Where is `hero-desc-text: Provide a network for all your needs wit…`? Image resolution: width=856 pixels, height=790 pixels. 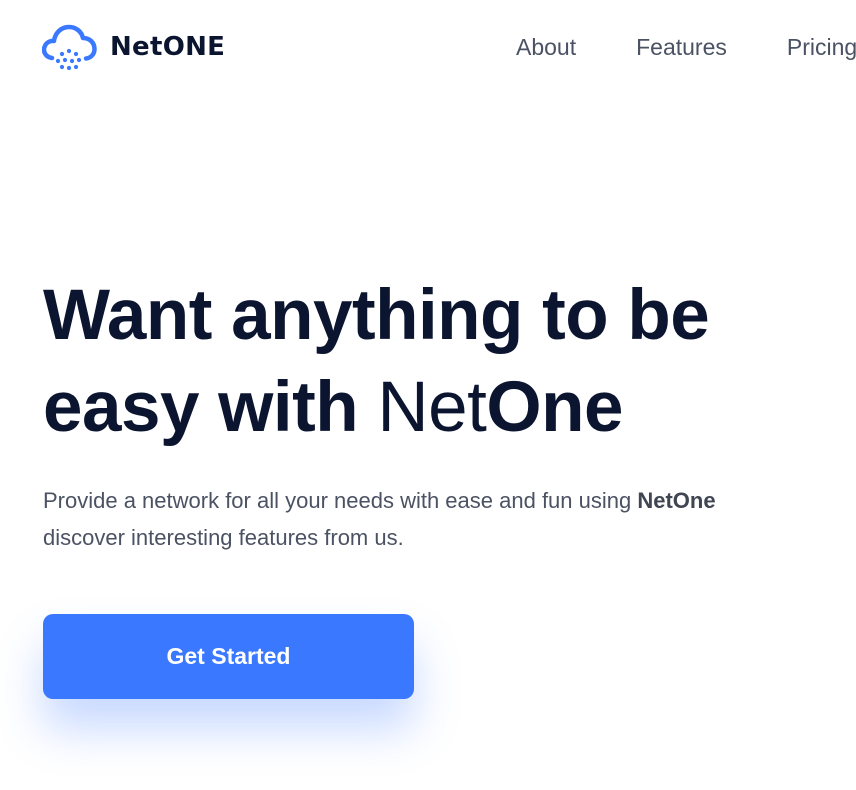 hero-desc-text: Provide a network for all your needs wit… is located at coordinates (340, 500).